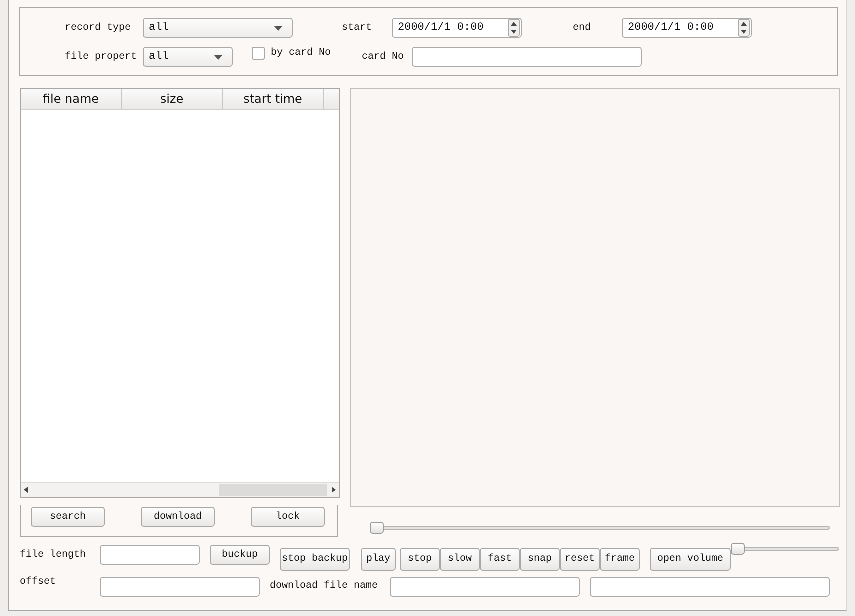  Describe the element at coordinates (500, 559) in the screenshot. I see `playback-button: fast` at that location.